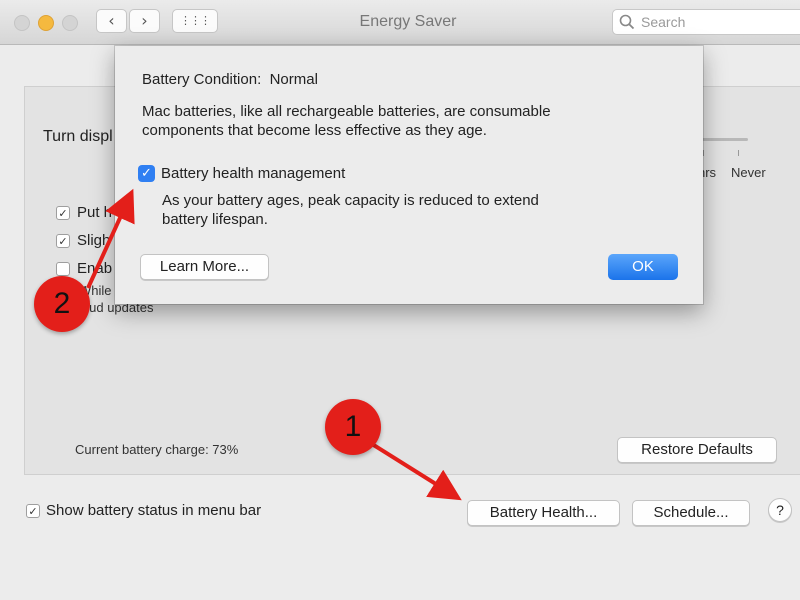  Describe the element at coordinates (62, 304) in the screenshot. I see `annotation-badge-2: 2` at that location.